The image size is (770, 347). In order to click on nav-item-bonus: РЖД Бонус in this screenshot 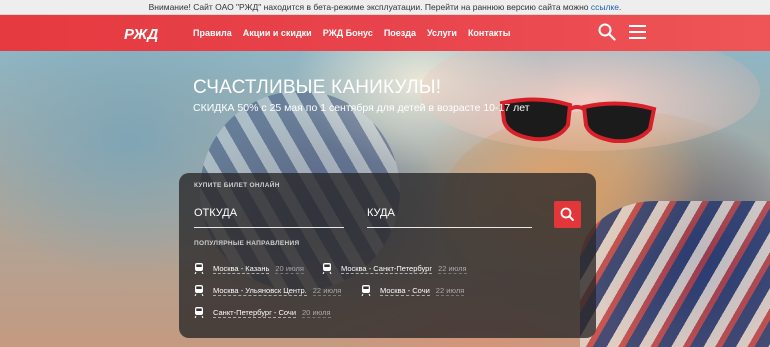, I will do `click(348, 33)`.